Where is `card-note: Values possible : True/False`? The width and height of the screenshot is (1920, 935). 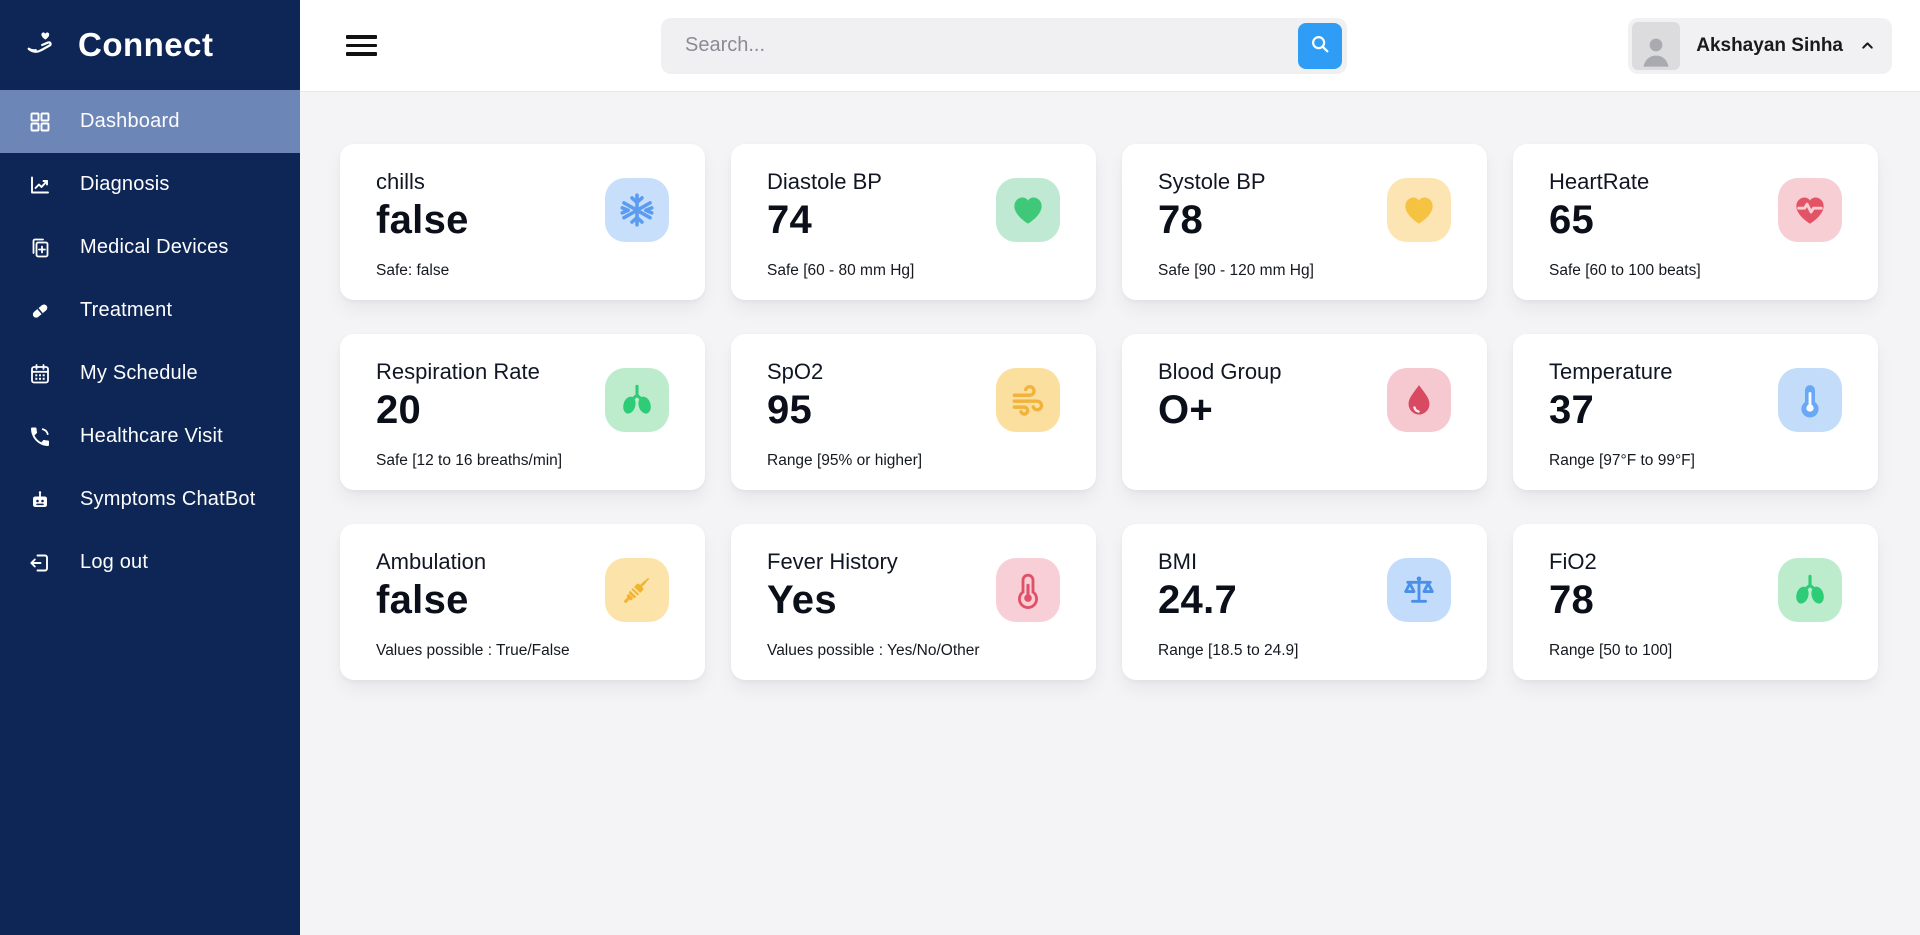
card-note: Values possible : True/False is located at coordinates (473, 650).